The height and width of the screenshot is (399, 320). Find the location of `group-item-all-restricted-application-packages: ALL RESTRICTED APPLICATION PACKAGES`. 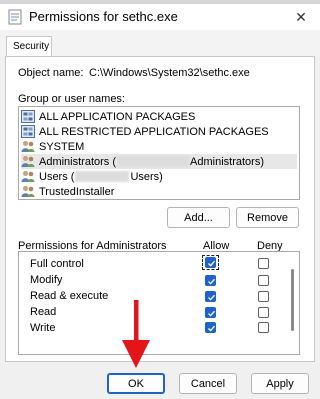

group-item-all-restricted-application-packages: ALL RESTRICTED APPLICATION PACKAGES is located at coordinates (159, 131).